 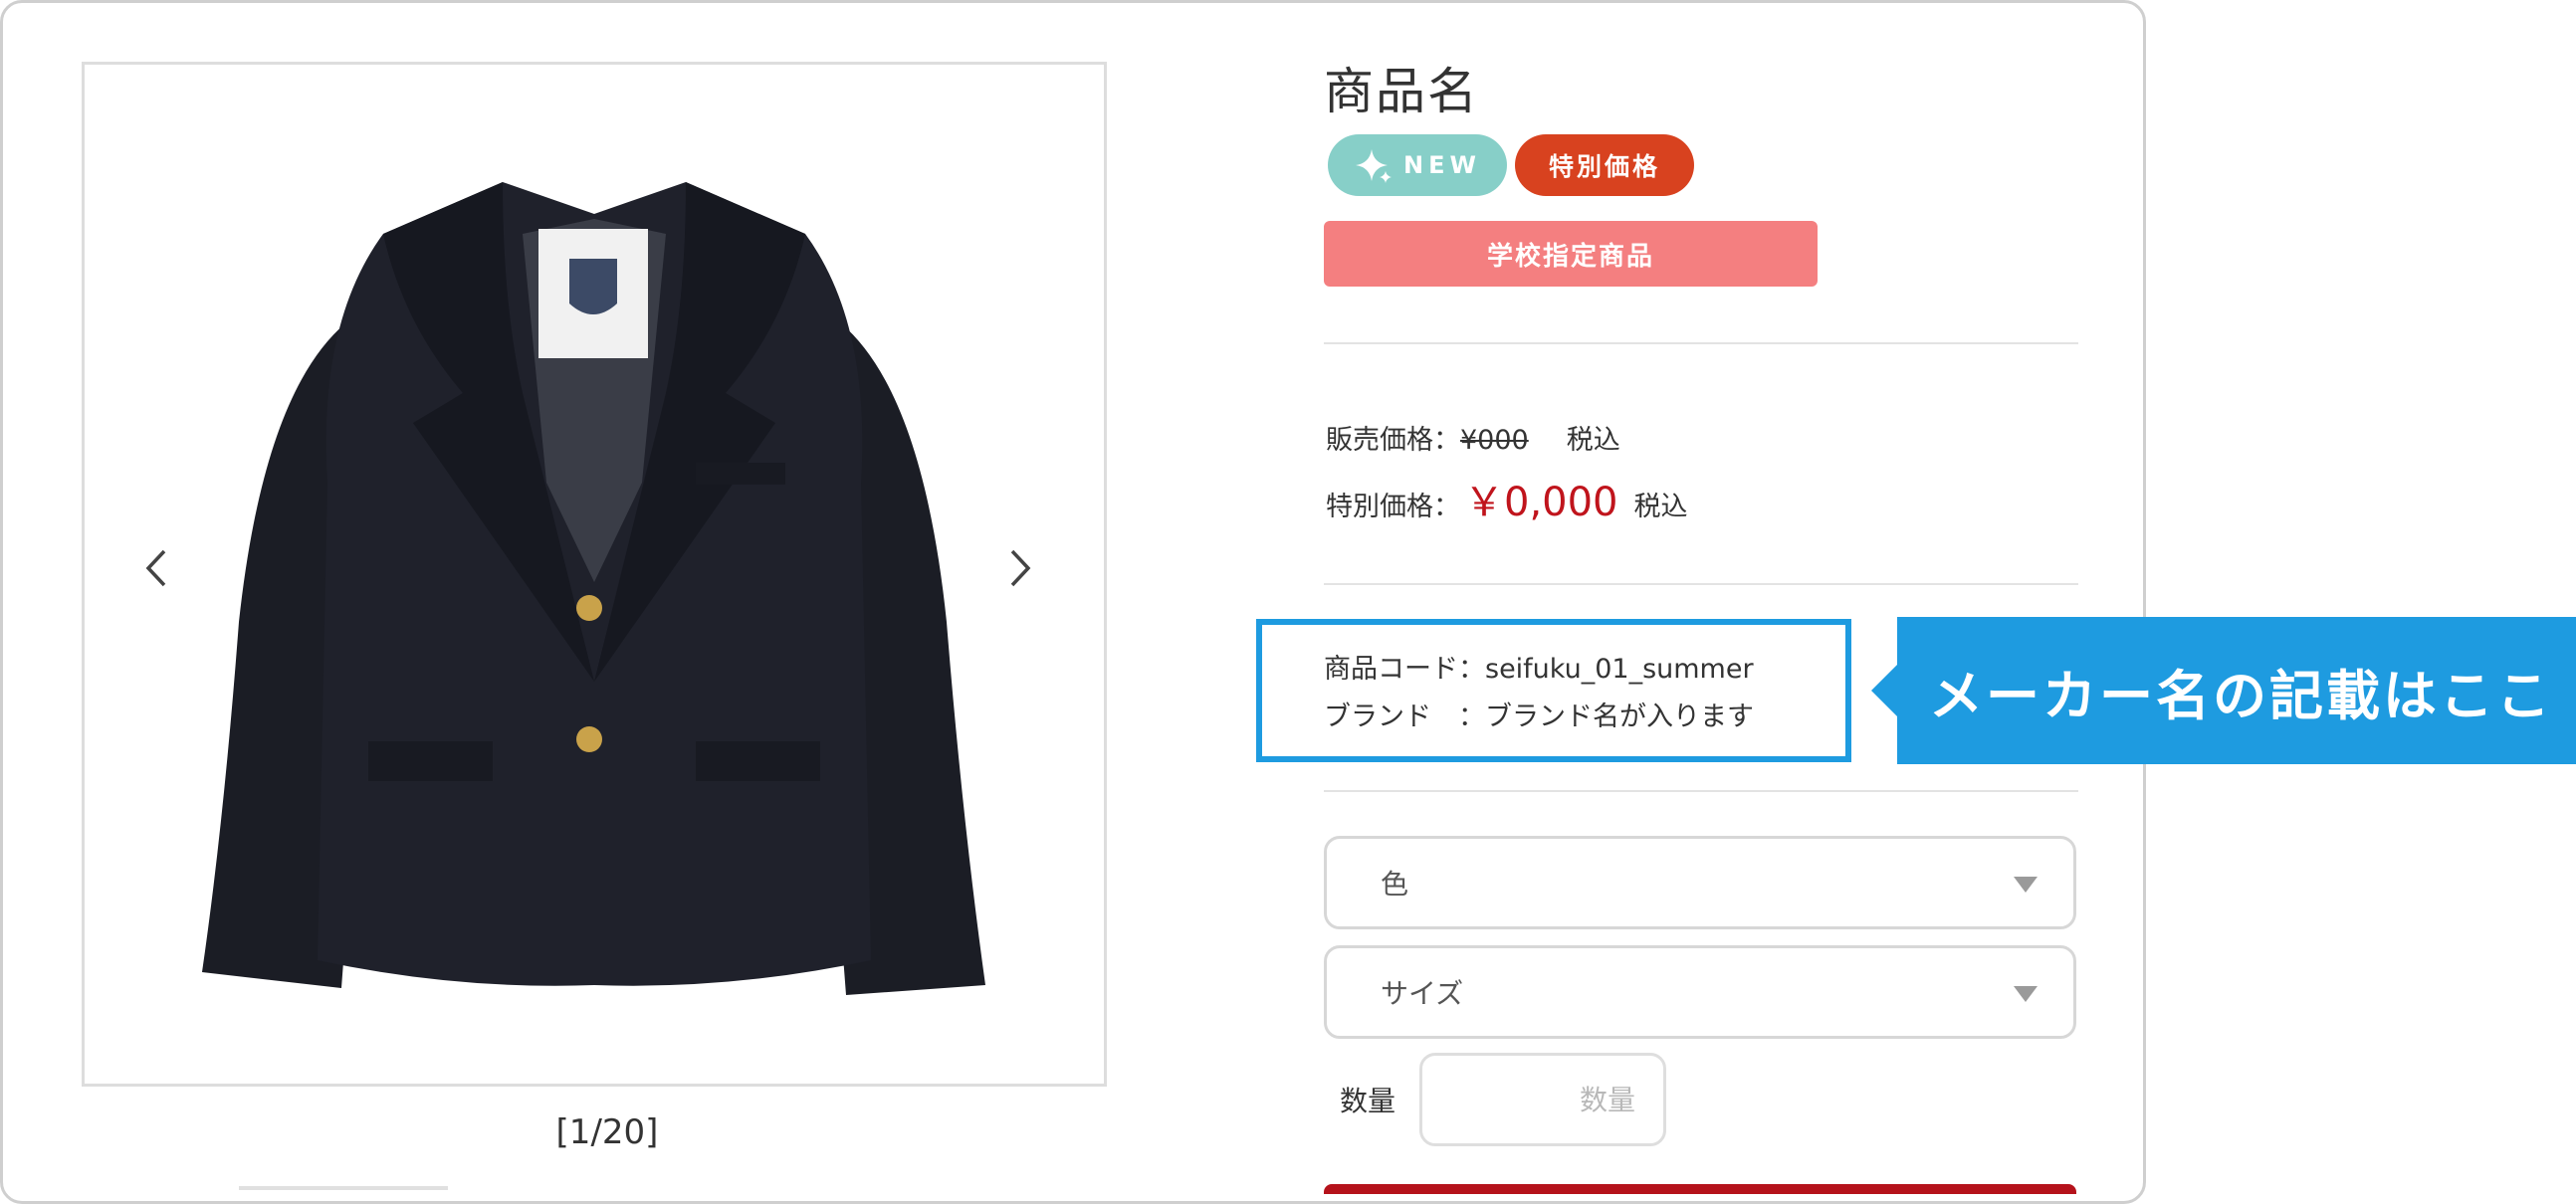 What do you see at coordinates (1442, 165) in the screenshot?
I see `new-badge-label: NEW` at bounding box center [1442, 165].